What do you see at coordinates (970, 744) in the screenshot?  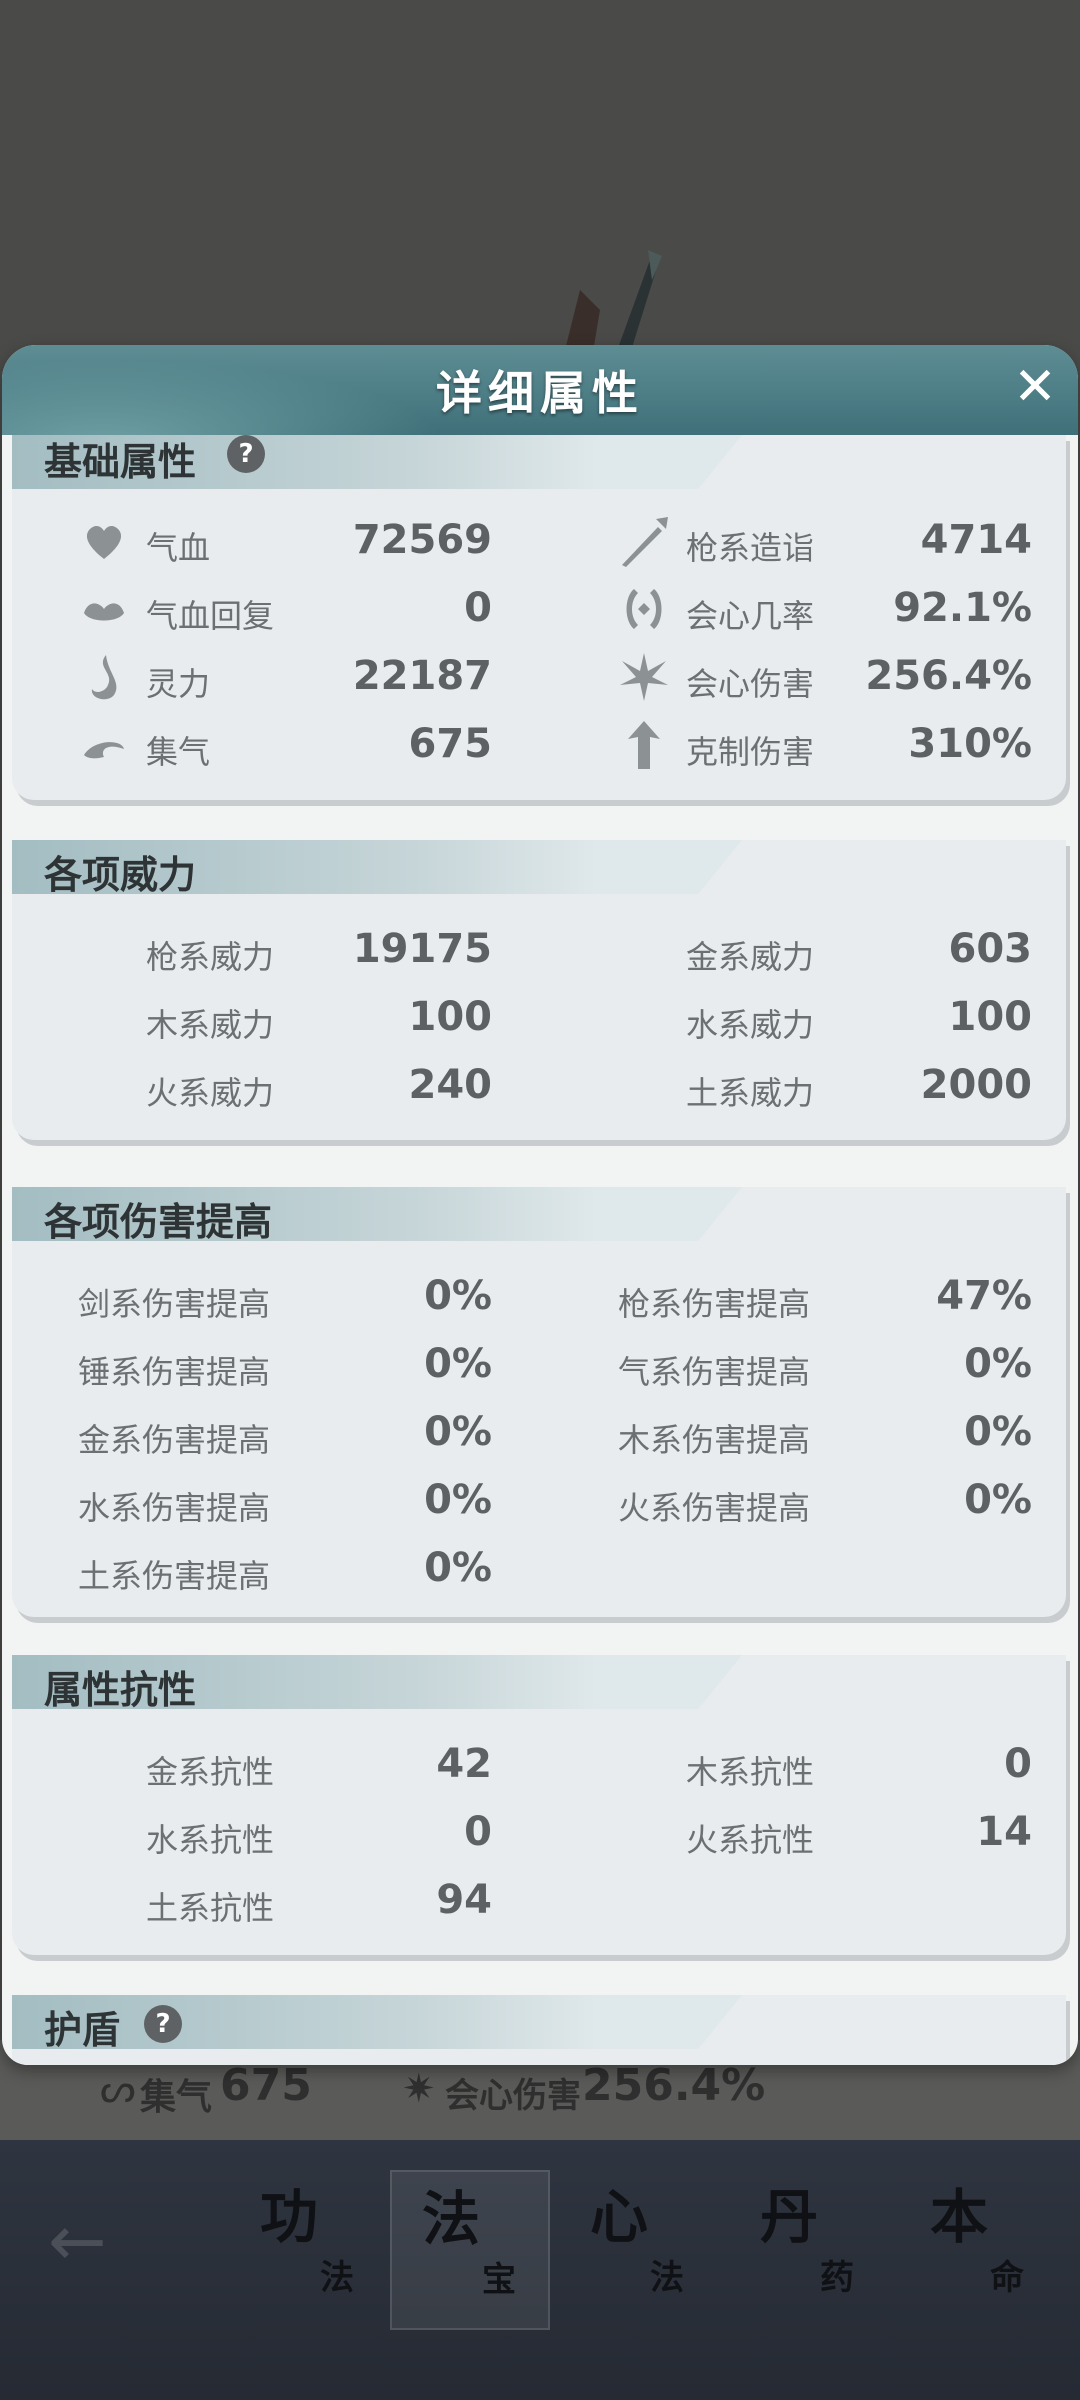 I see `stat-value: 310%` at bounding box center [970, 744].